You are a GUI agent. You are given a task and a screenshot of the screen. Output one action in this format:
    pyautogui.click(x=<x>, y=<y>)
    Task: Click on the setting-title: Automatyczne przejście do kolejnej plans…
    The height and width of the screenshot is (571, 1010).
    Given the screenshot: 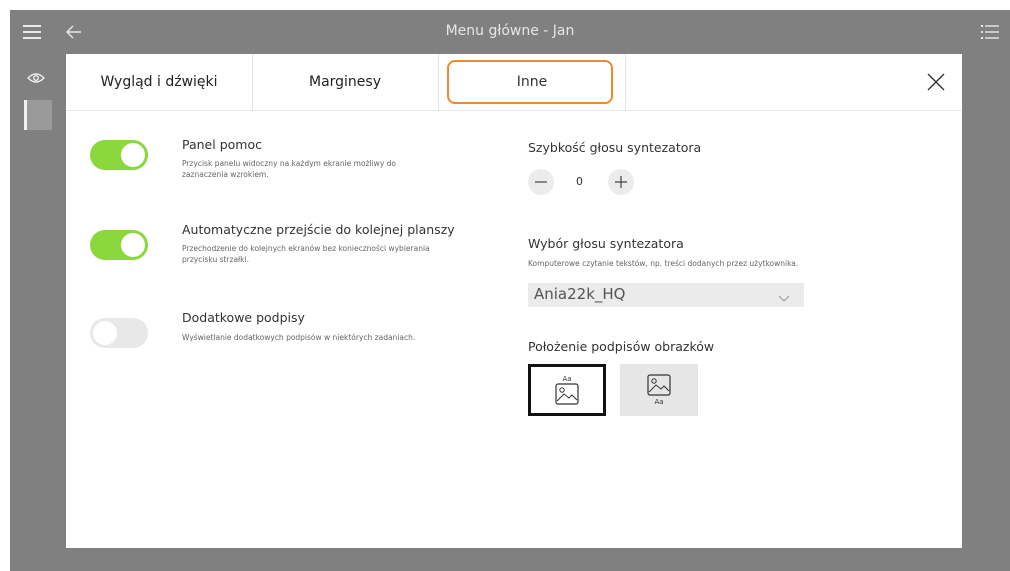 What is the action you would take?
    pyautogui.click(x=318, y=229)
    